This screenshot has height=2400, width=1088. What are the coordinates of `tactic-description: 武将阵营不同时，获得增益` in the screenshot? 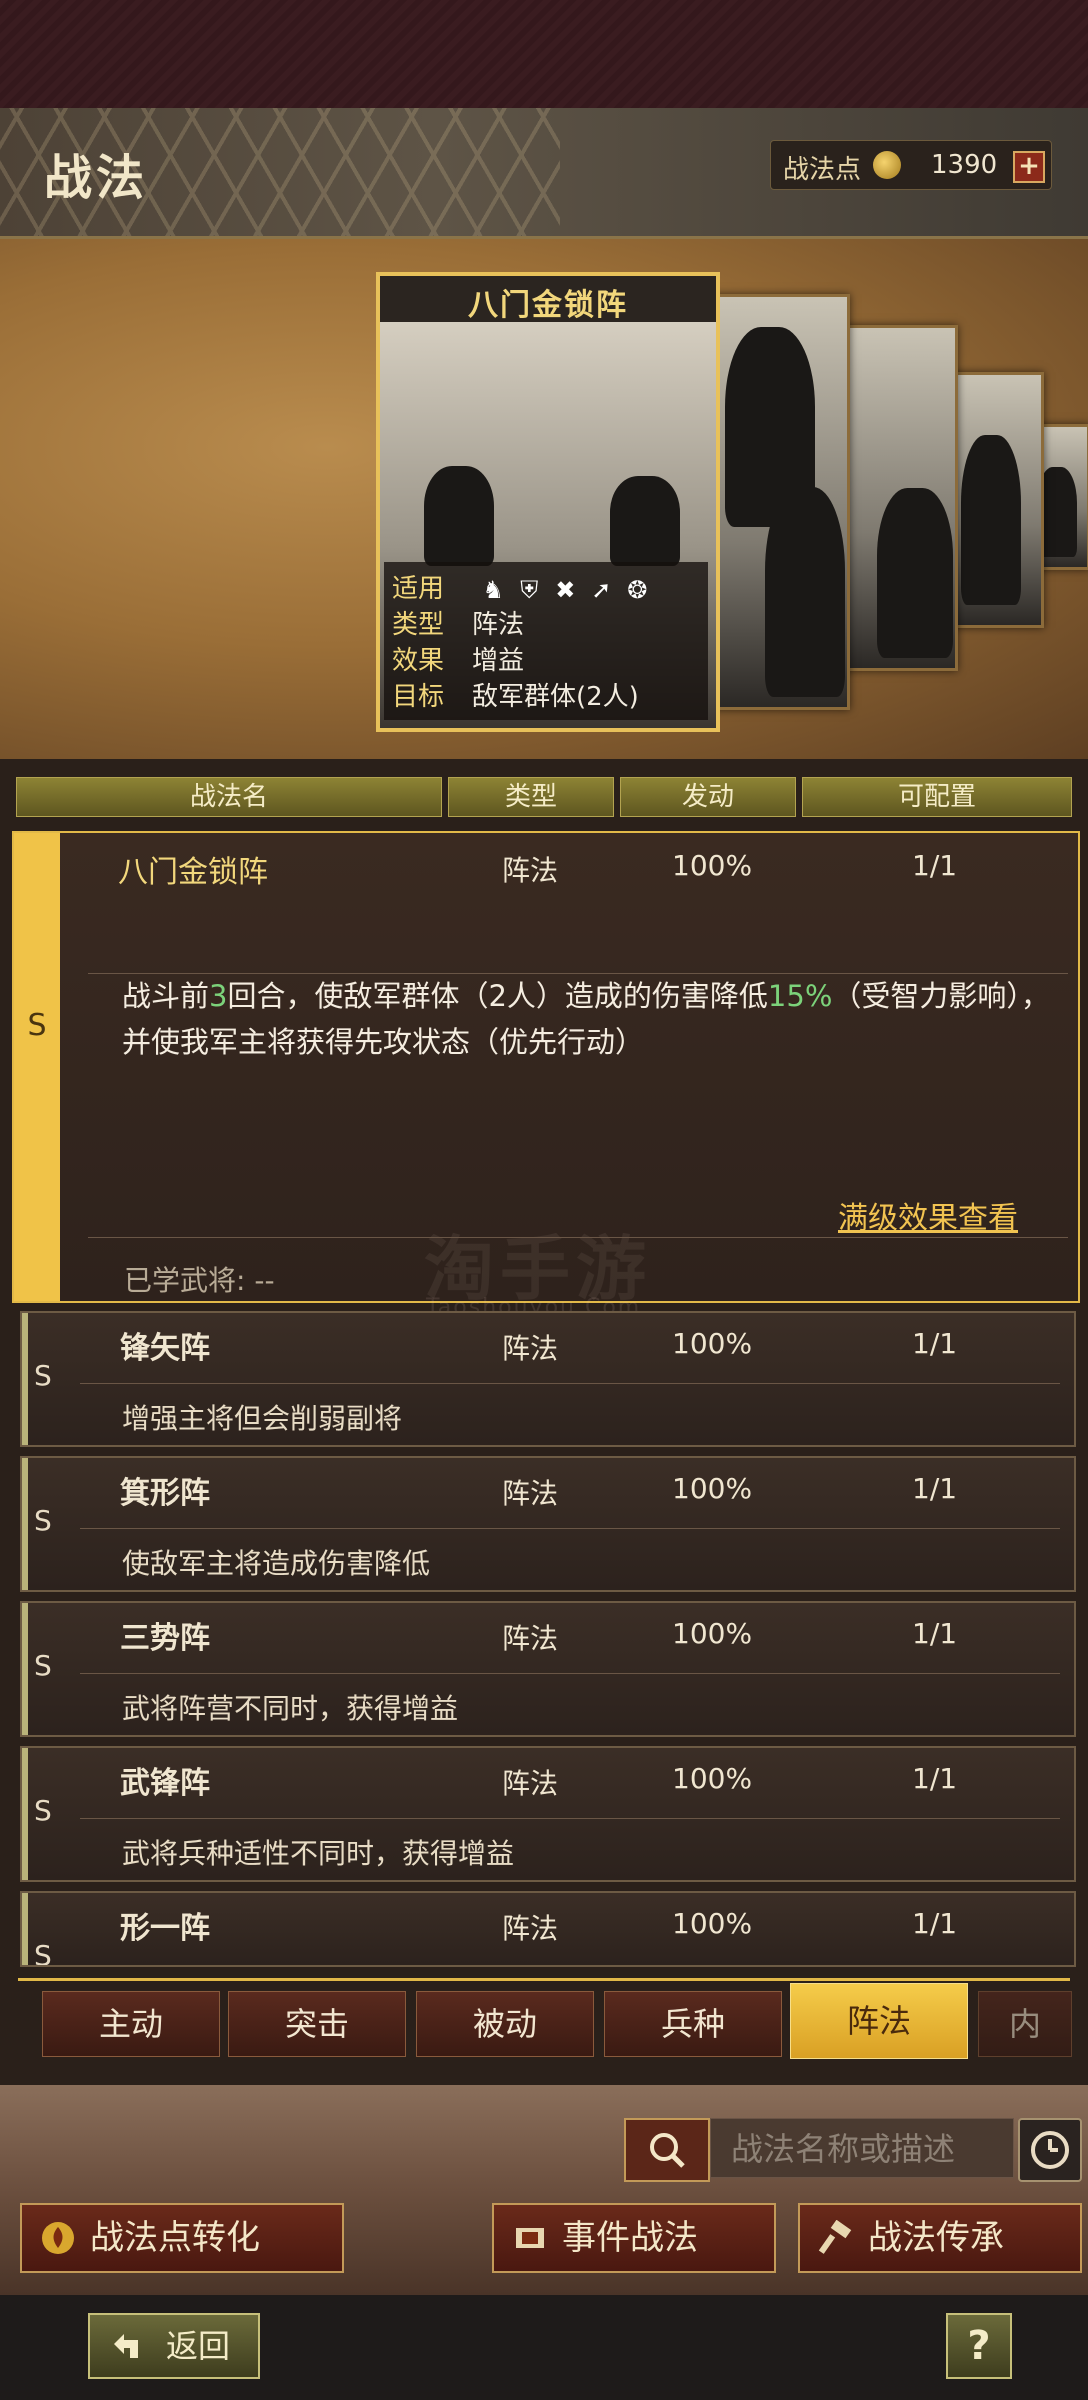 It's located at (290, 1708).